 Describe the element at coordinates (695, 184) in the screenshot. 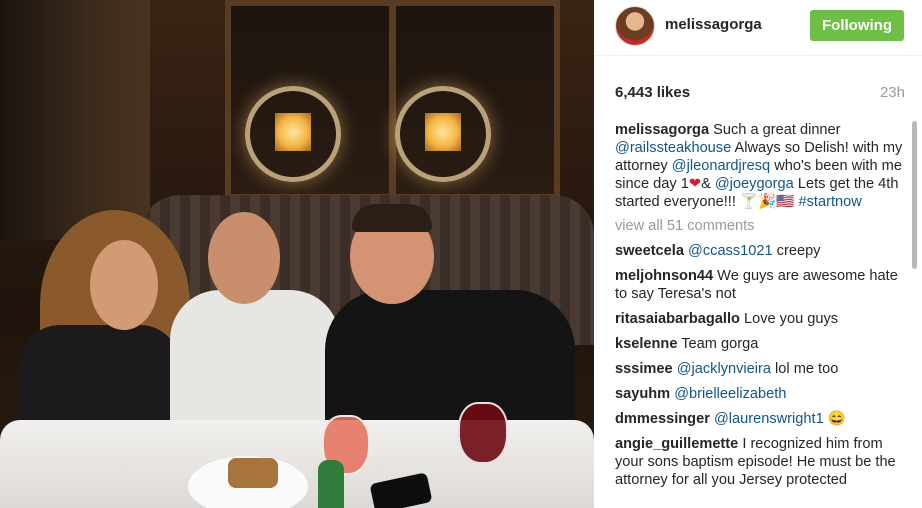

I see `heart-emoji: ❤` at that location.